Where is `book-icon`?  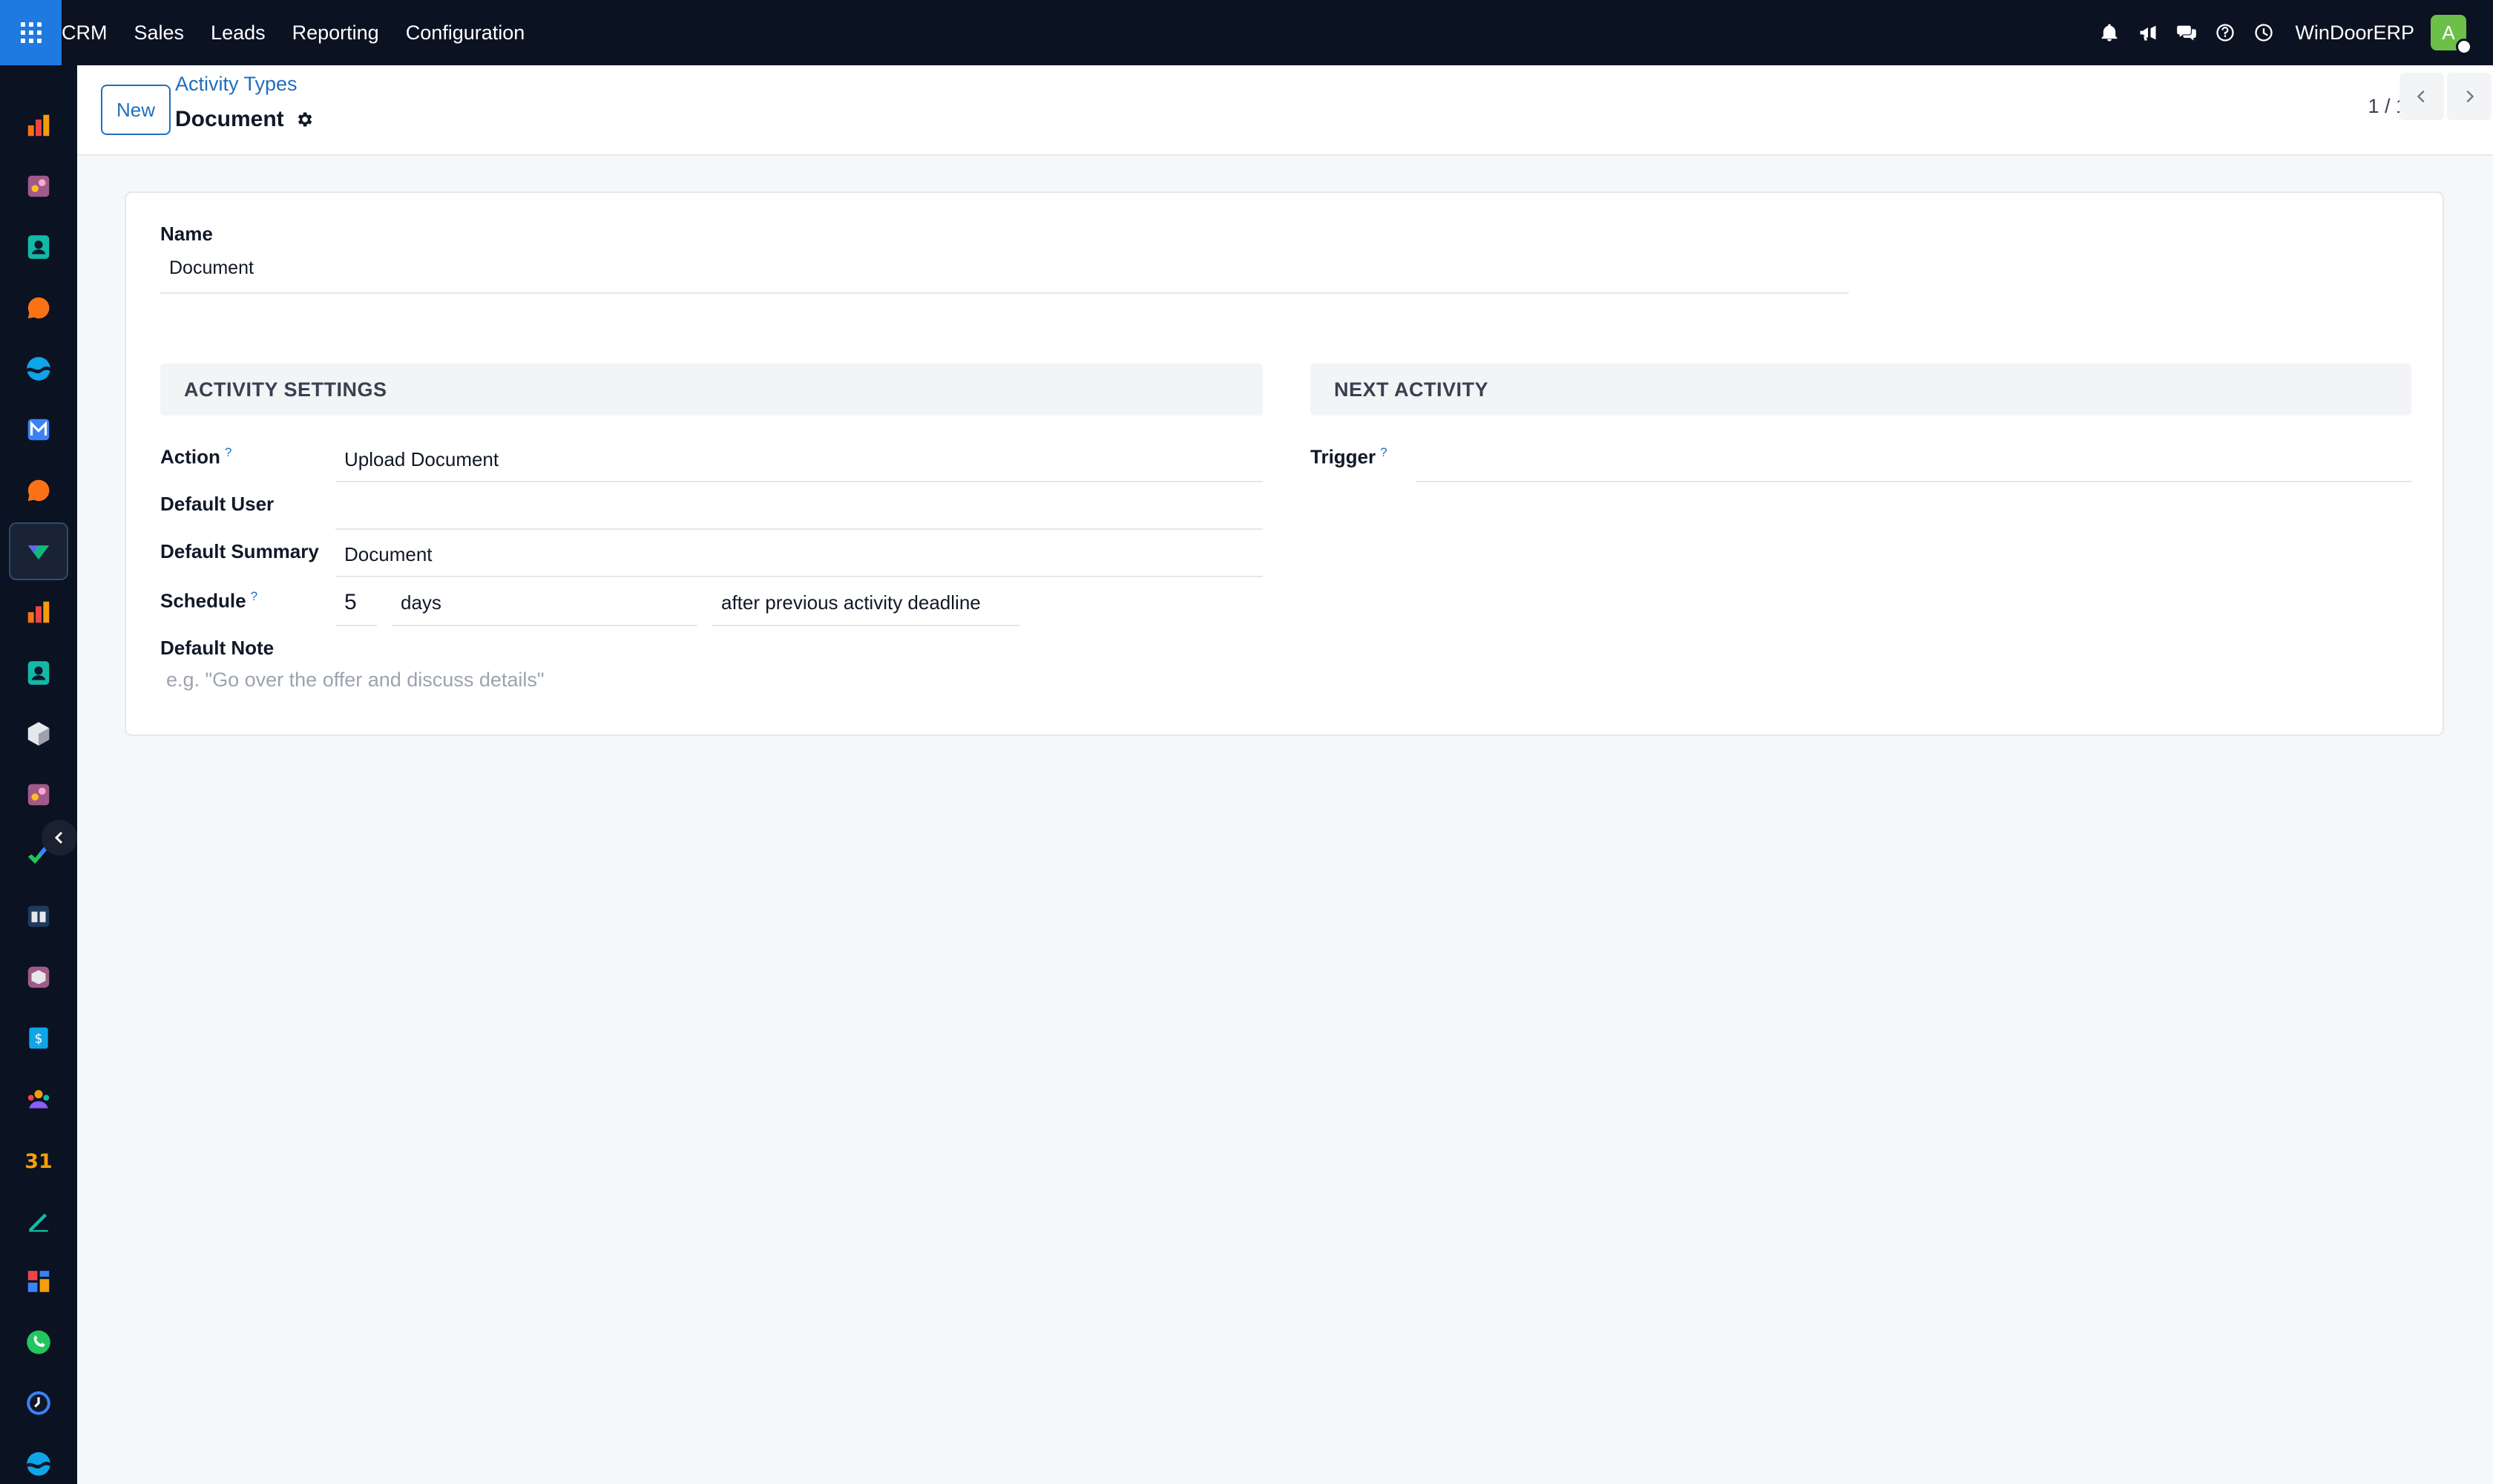
book-icon is located at coordinates (38, 916).